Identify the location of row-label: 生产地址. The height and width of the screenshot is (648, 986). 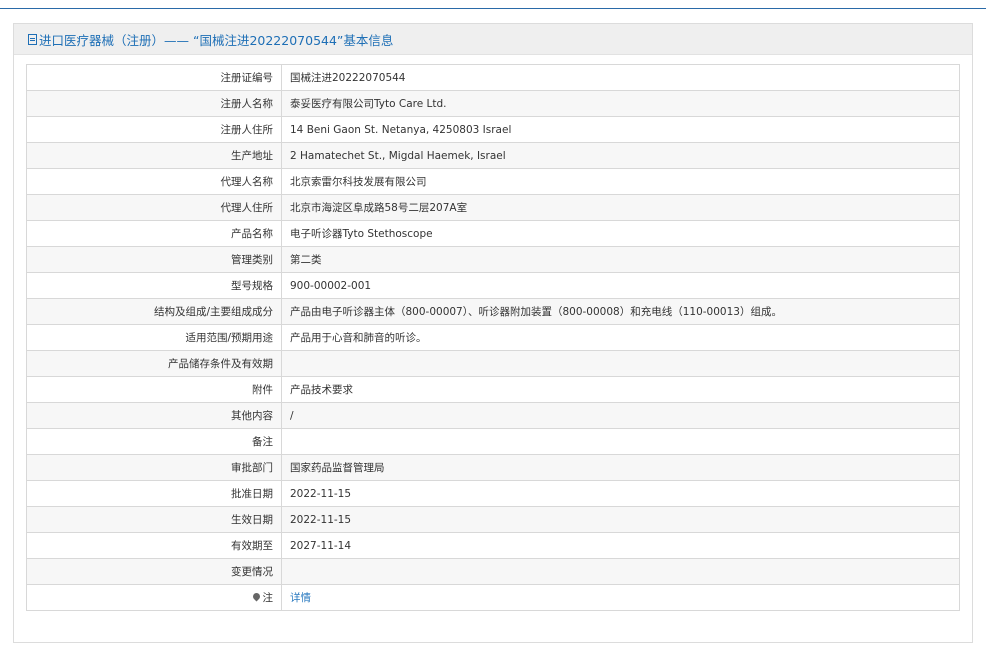
(154, 155).